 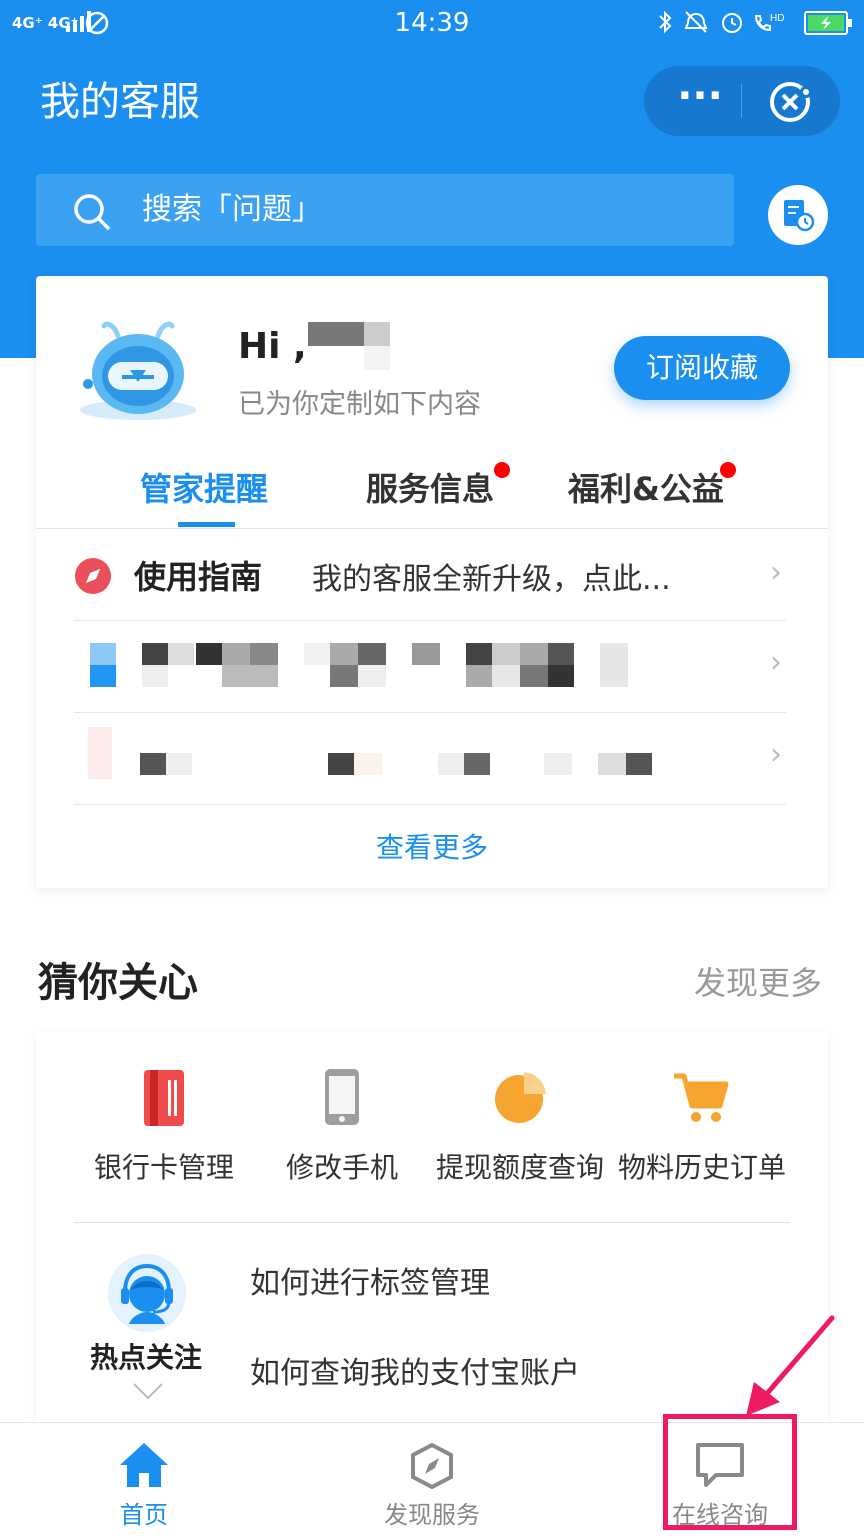 What do you see at coordinates (349, 347) in the screenshot?
I see `masked-username` at bounding box center [349, 347].